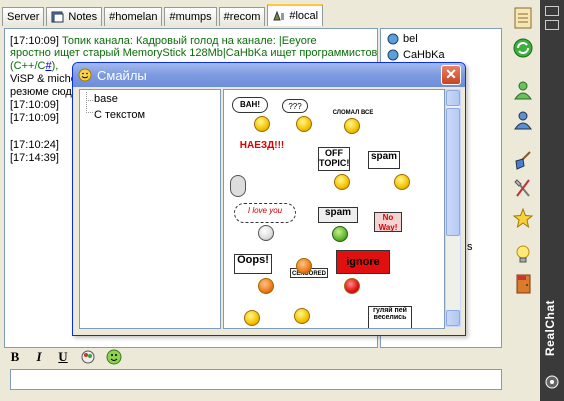  What do you see at coordinates (119, 115) in the screenshot?
I see `tree-item-text: С текстом` at bounding box center [119, 115].